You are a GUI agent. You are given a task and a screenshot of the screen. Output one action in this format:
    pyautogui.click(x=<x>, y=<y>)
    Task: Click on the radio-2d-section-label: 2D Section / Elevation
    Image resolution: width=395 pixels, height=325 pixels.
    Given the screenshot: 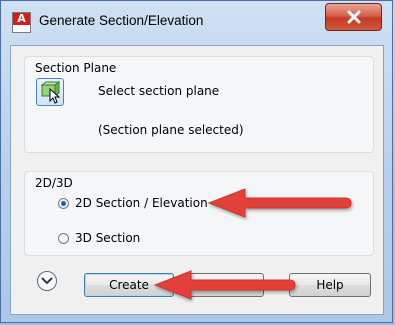 What is the action you would take?
    pyautogui.click(x=141, y=203)
    